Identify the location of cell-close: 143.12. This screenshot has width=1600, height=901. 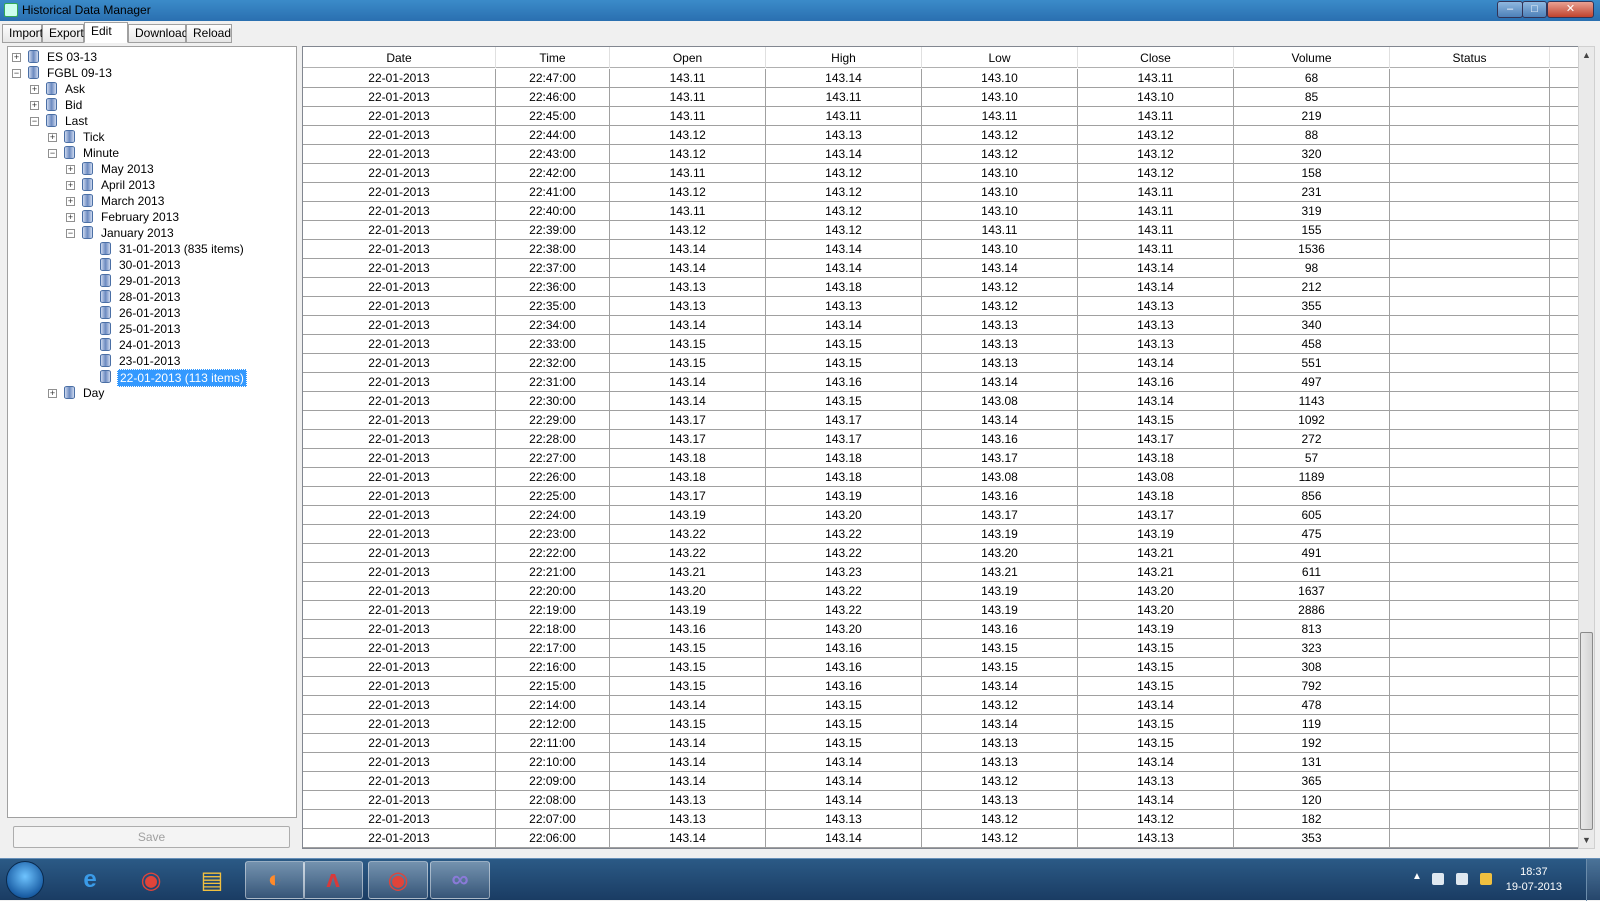
(1156, 154).